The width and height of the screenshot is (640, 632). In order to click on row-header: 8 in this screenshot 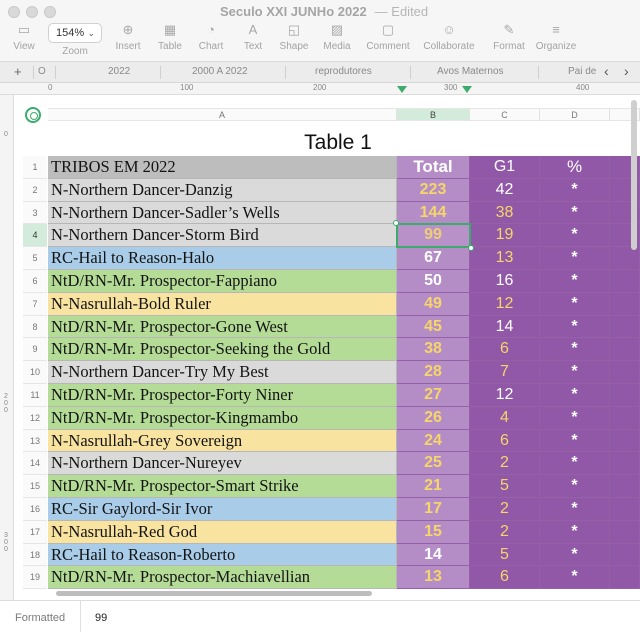, I will do `click(35, 327)`.